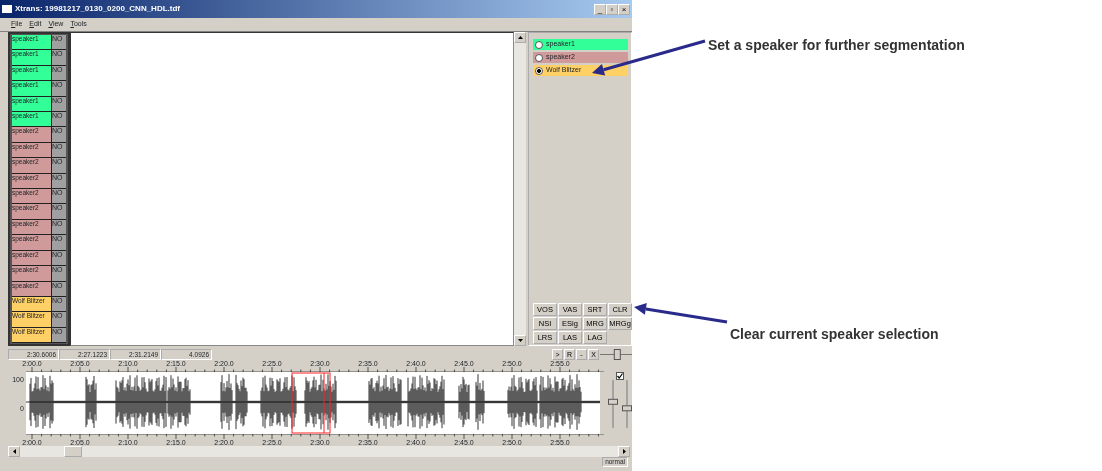 The width and height of the screenshot is (1102, 471). What do you see at coordinates (73, 451) in the screenshot?
I see `scroll-thumb` at bounding box center [73, 451].